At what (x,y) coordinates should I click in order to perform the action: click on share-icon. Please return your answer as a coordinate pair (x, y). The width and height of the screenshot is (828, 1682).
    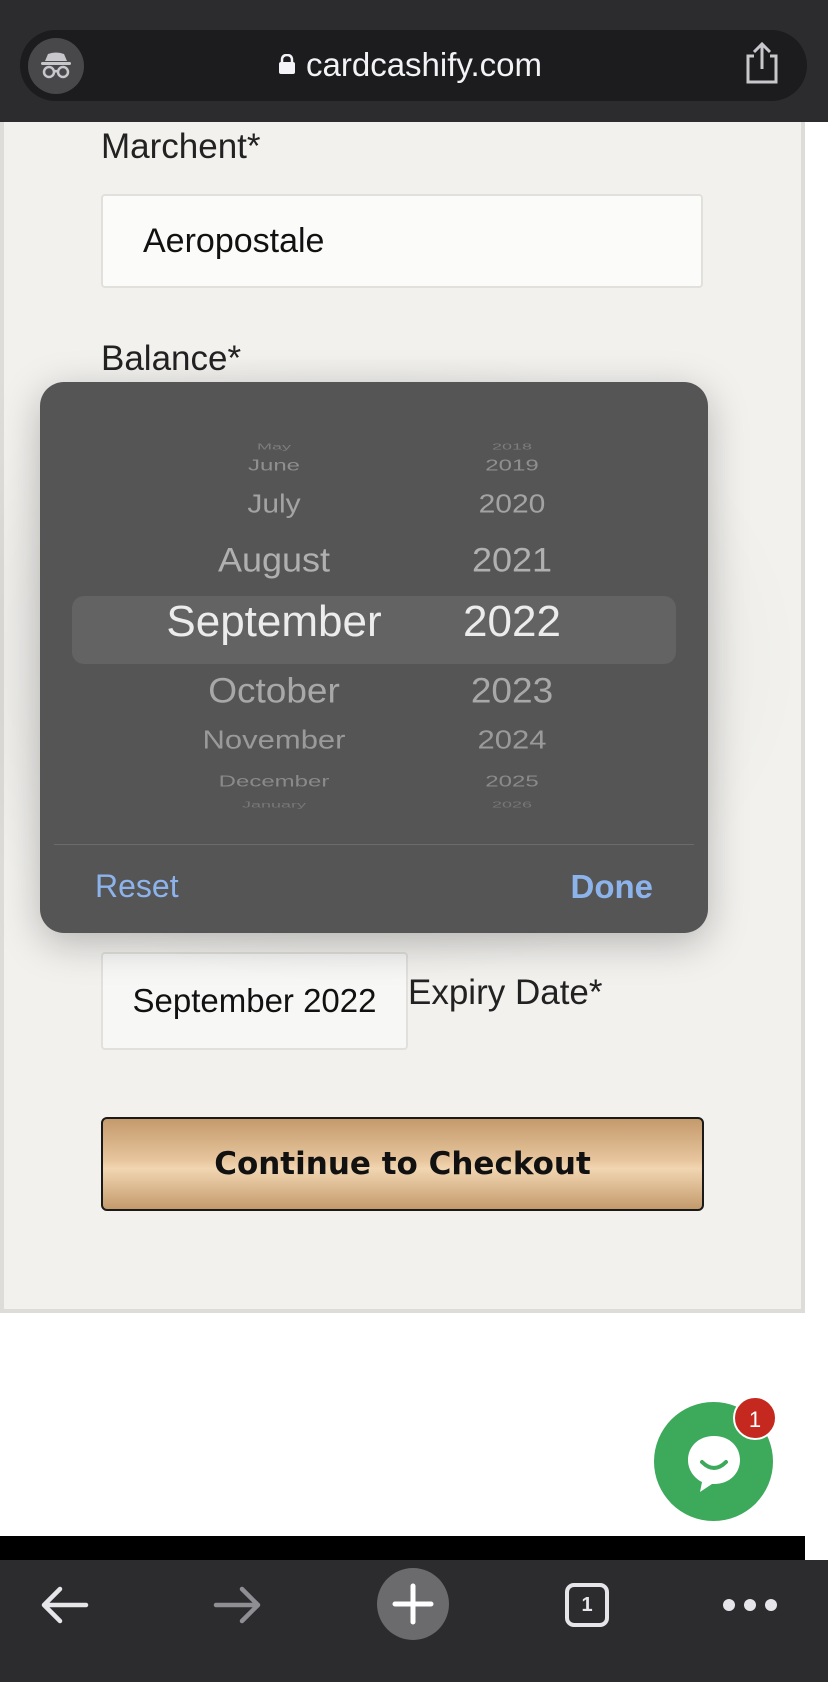
    Looking at the image, I should click on (762, 63).